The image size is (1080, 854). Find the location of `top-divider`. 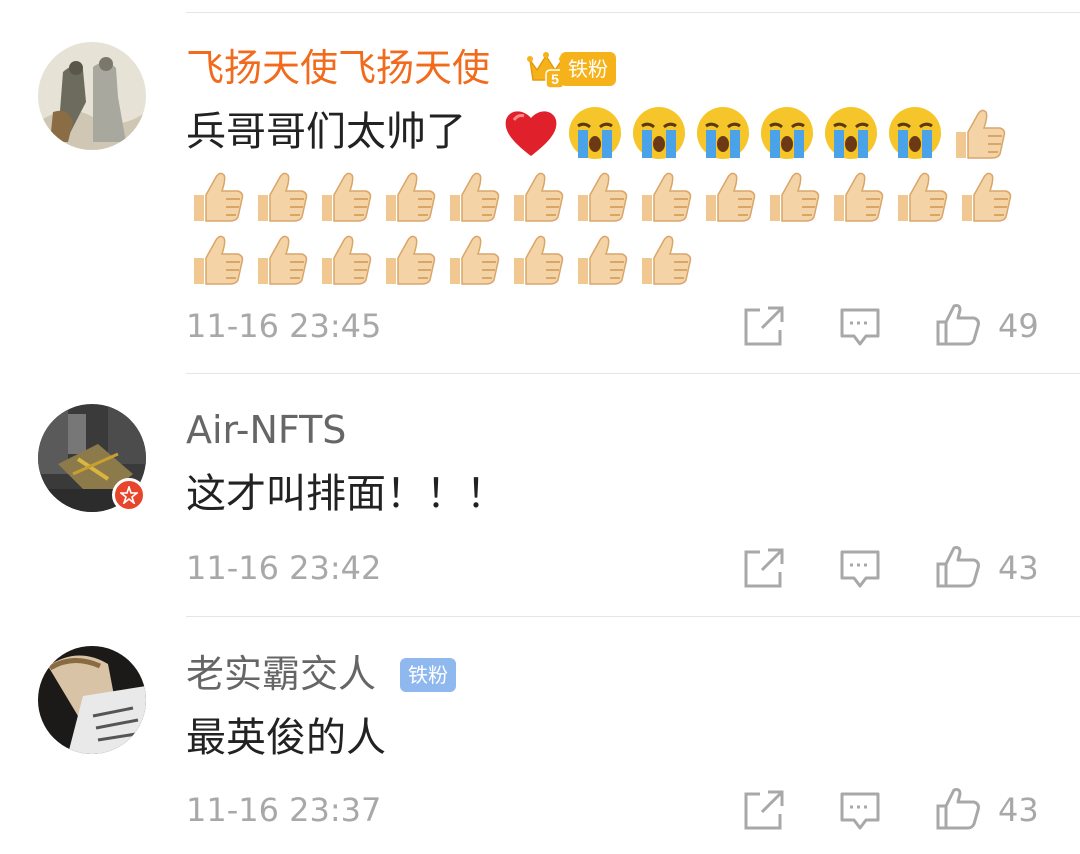

top-divider is located at coordinates (633, 12).